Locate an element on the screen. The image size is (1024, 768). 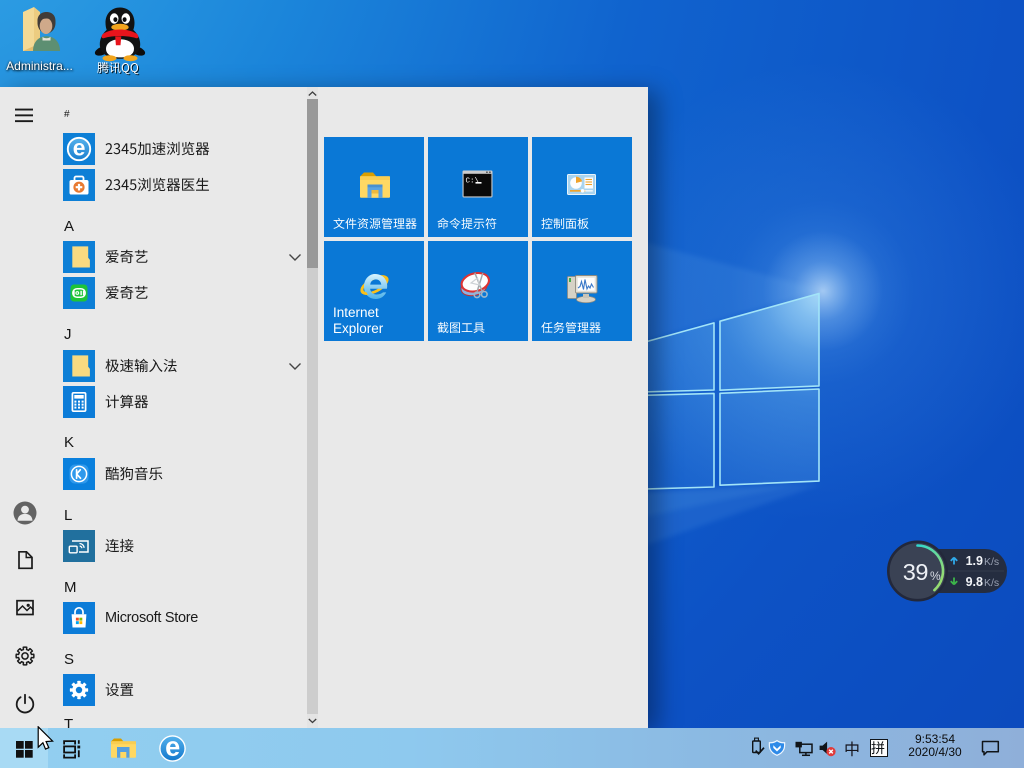
svg-text: 39 is located at coordinates (915, 572).